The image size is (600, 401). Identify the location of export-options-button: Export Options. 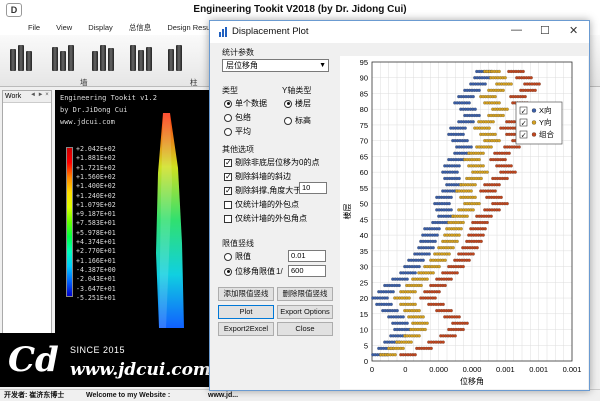
(305, 312).